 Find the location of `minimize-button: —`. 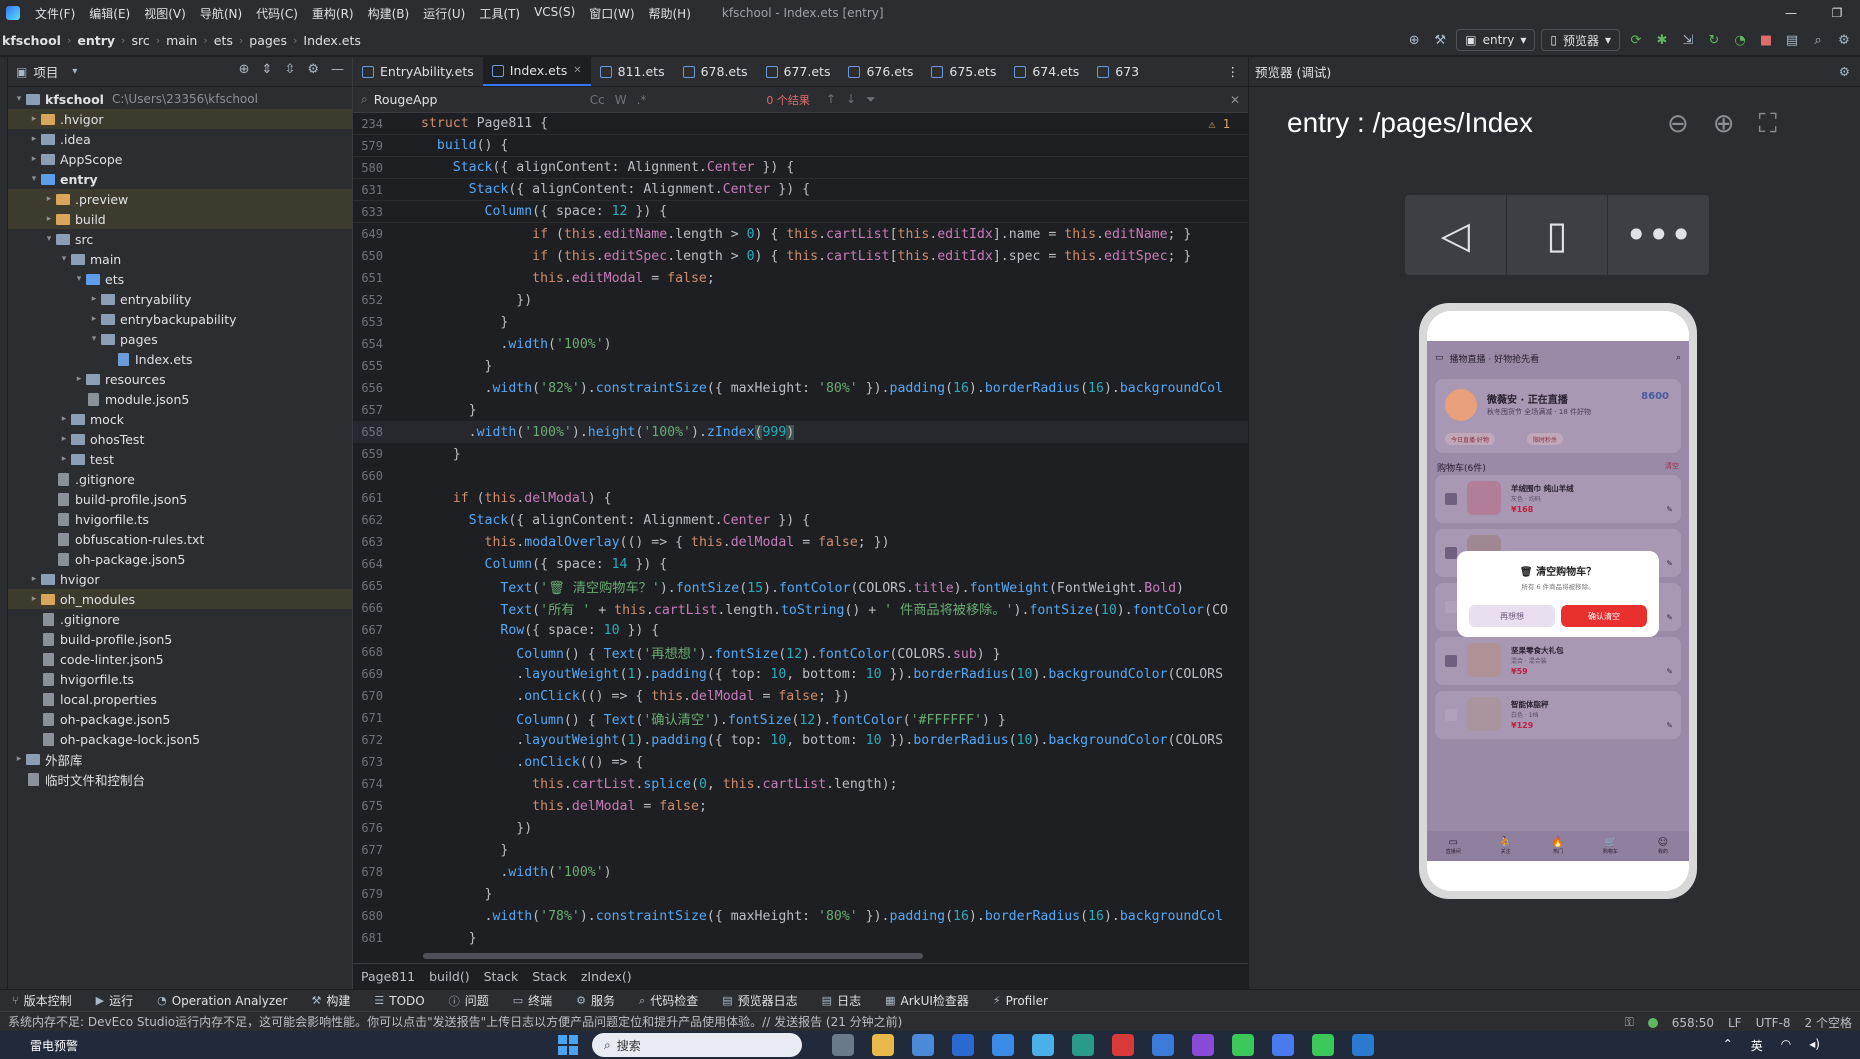

minimize-button: — is located at coordinates (1791, 13).